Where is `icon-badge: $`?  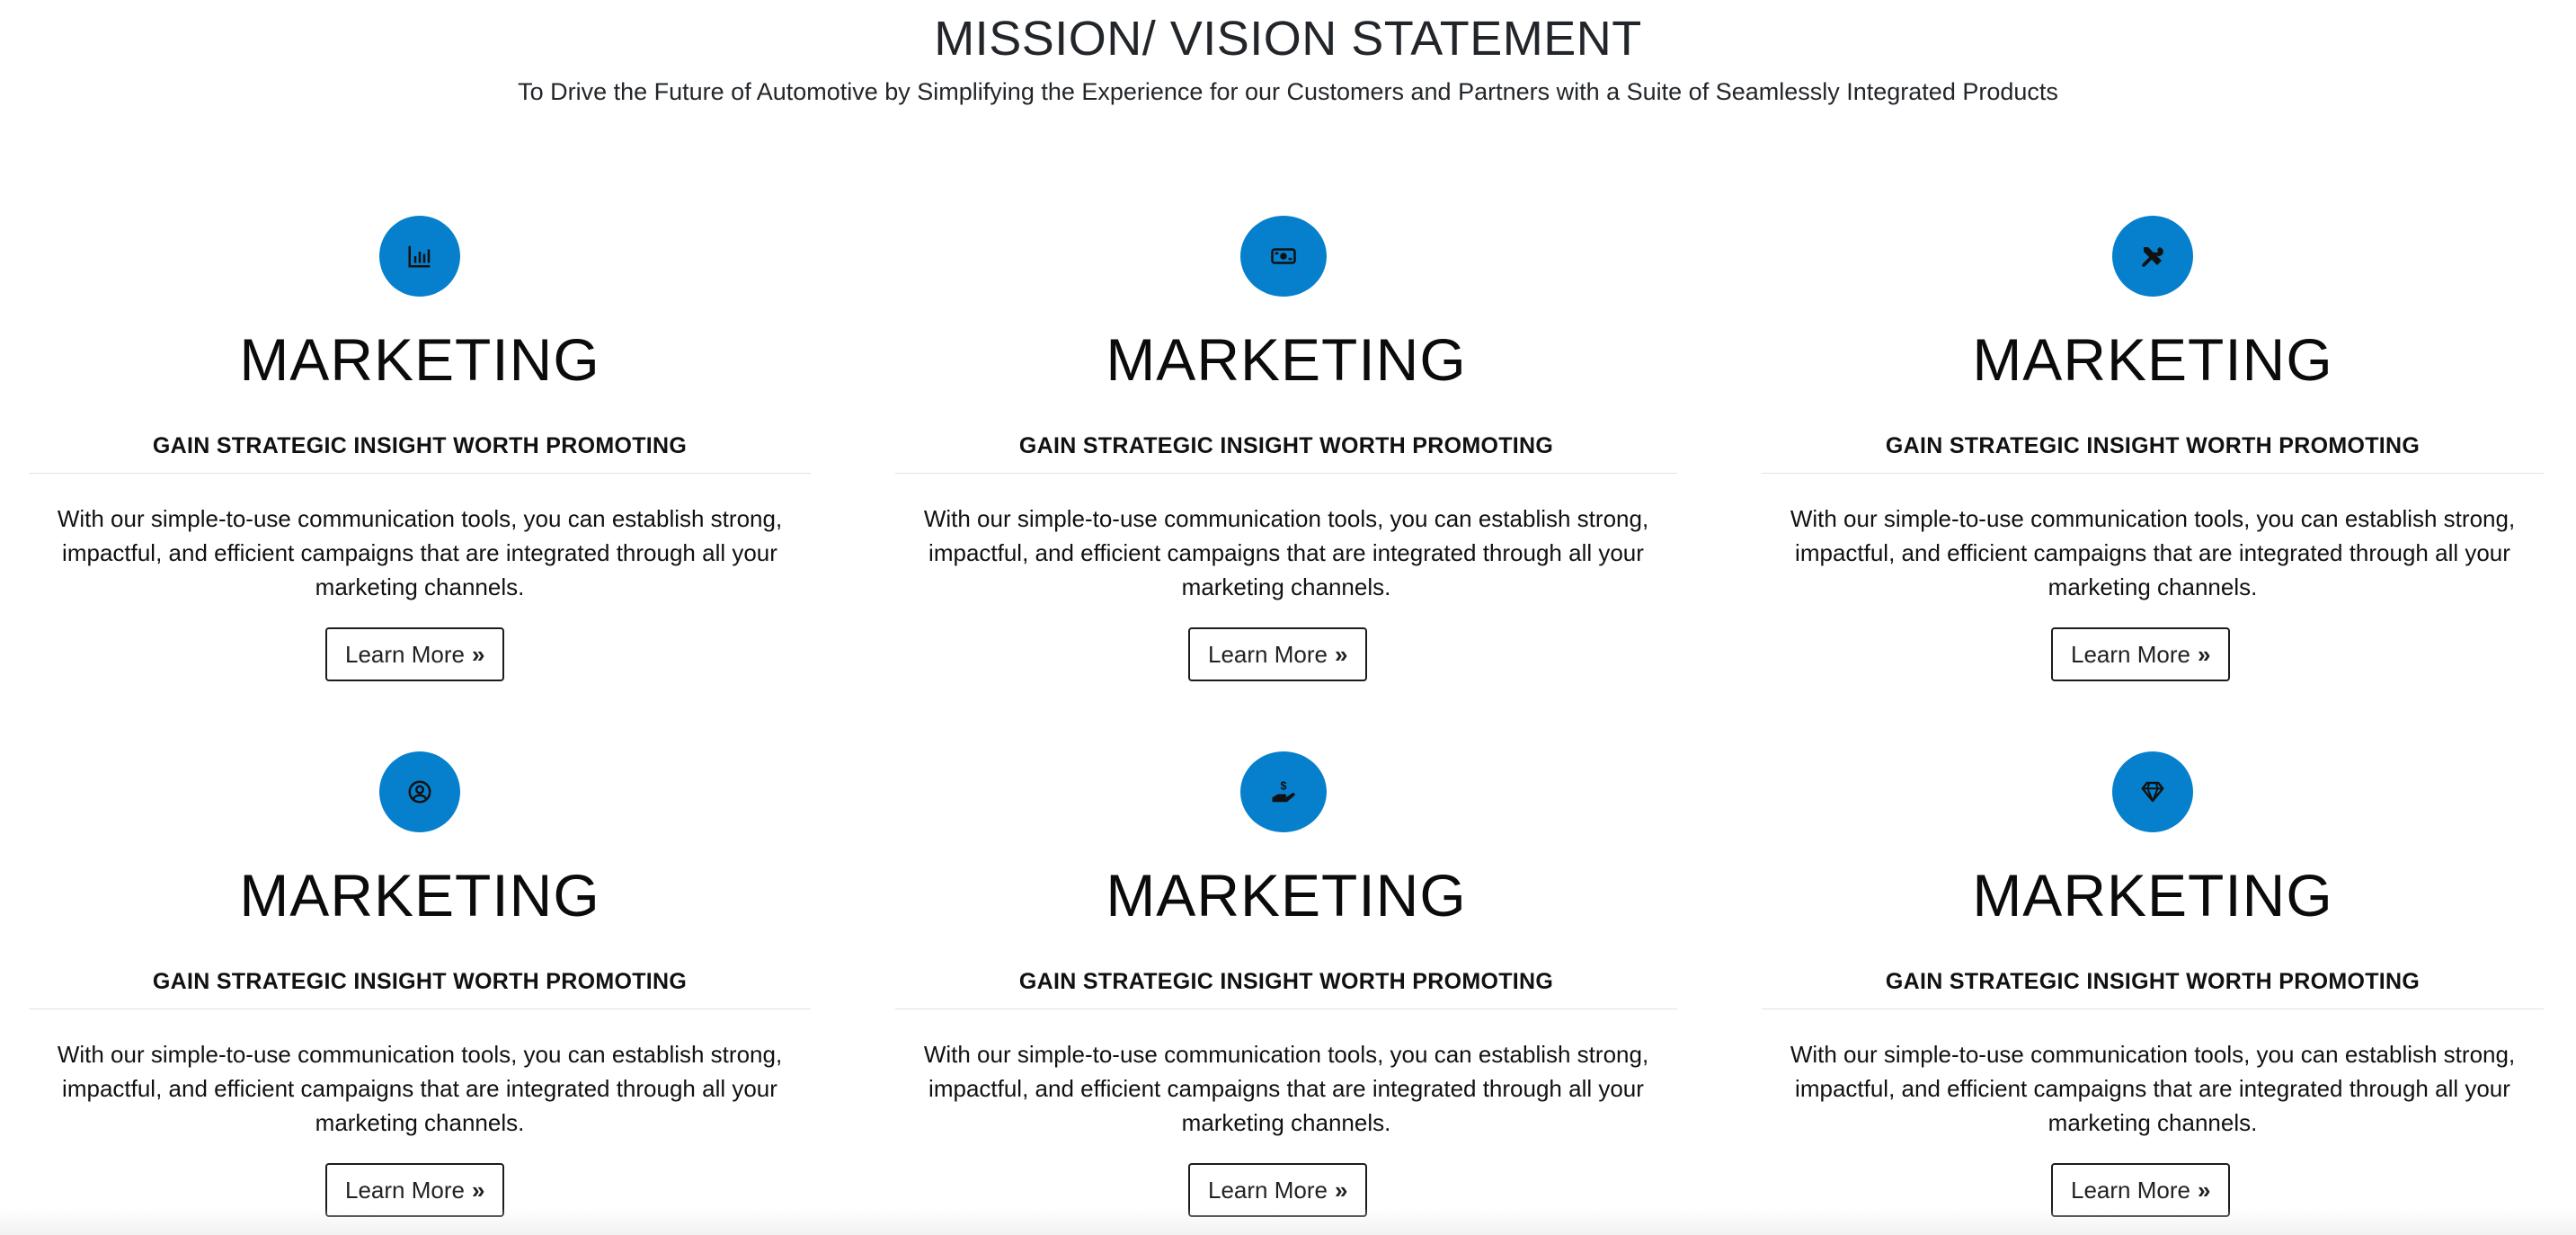
icon-badge: $ is located at coordinates (1283, 791).